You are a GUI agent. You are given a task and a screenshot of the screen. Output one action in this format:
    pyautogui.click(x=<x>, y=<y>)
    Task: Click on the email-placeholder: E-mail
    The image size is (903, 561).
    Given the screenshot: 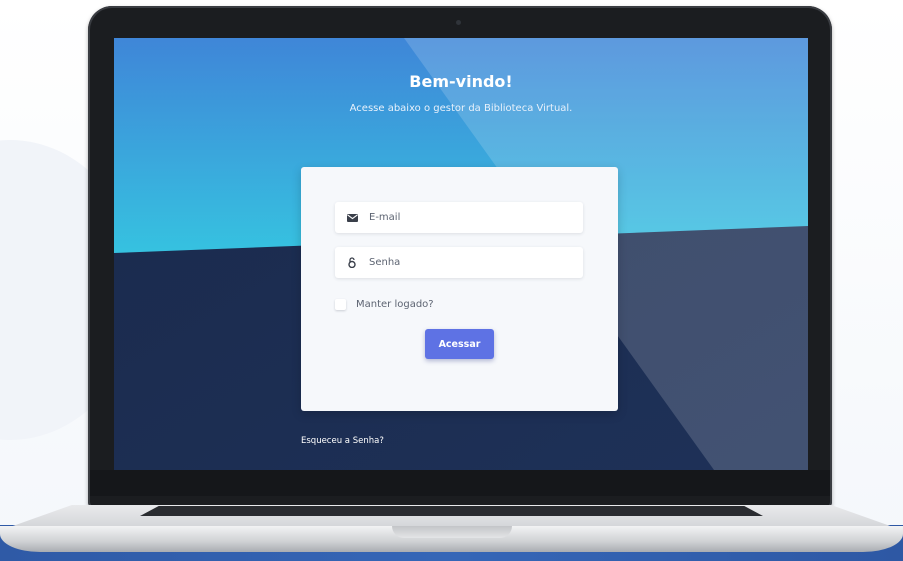 What is the action you would take?
    pyautogui.click(x=385, y=217)
    